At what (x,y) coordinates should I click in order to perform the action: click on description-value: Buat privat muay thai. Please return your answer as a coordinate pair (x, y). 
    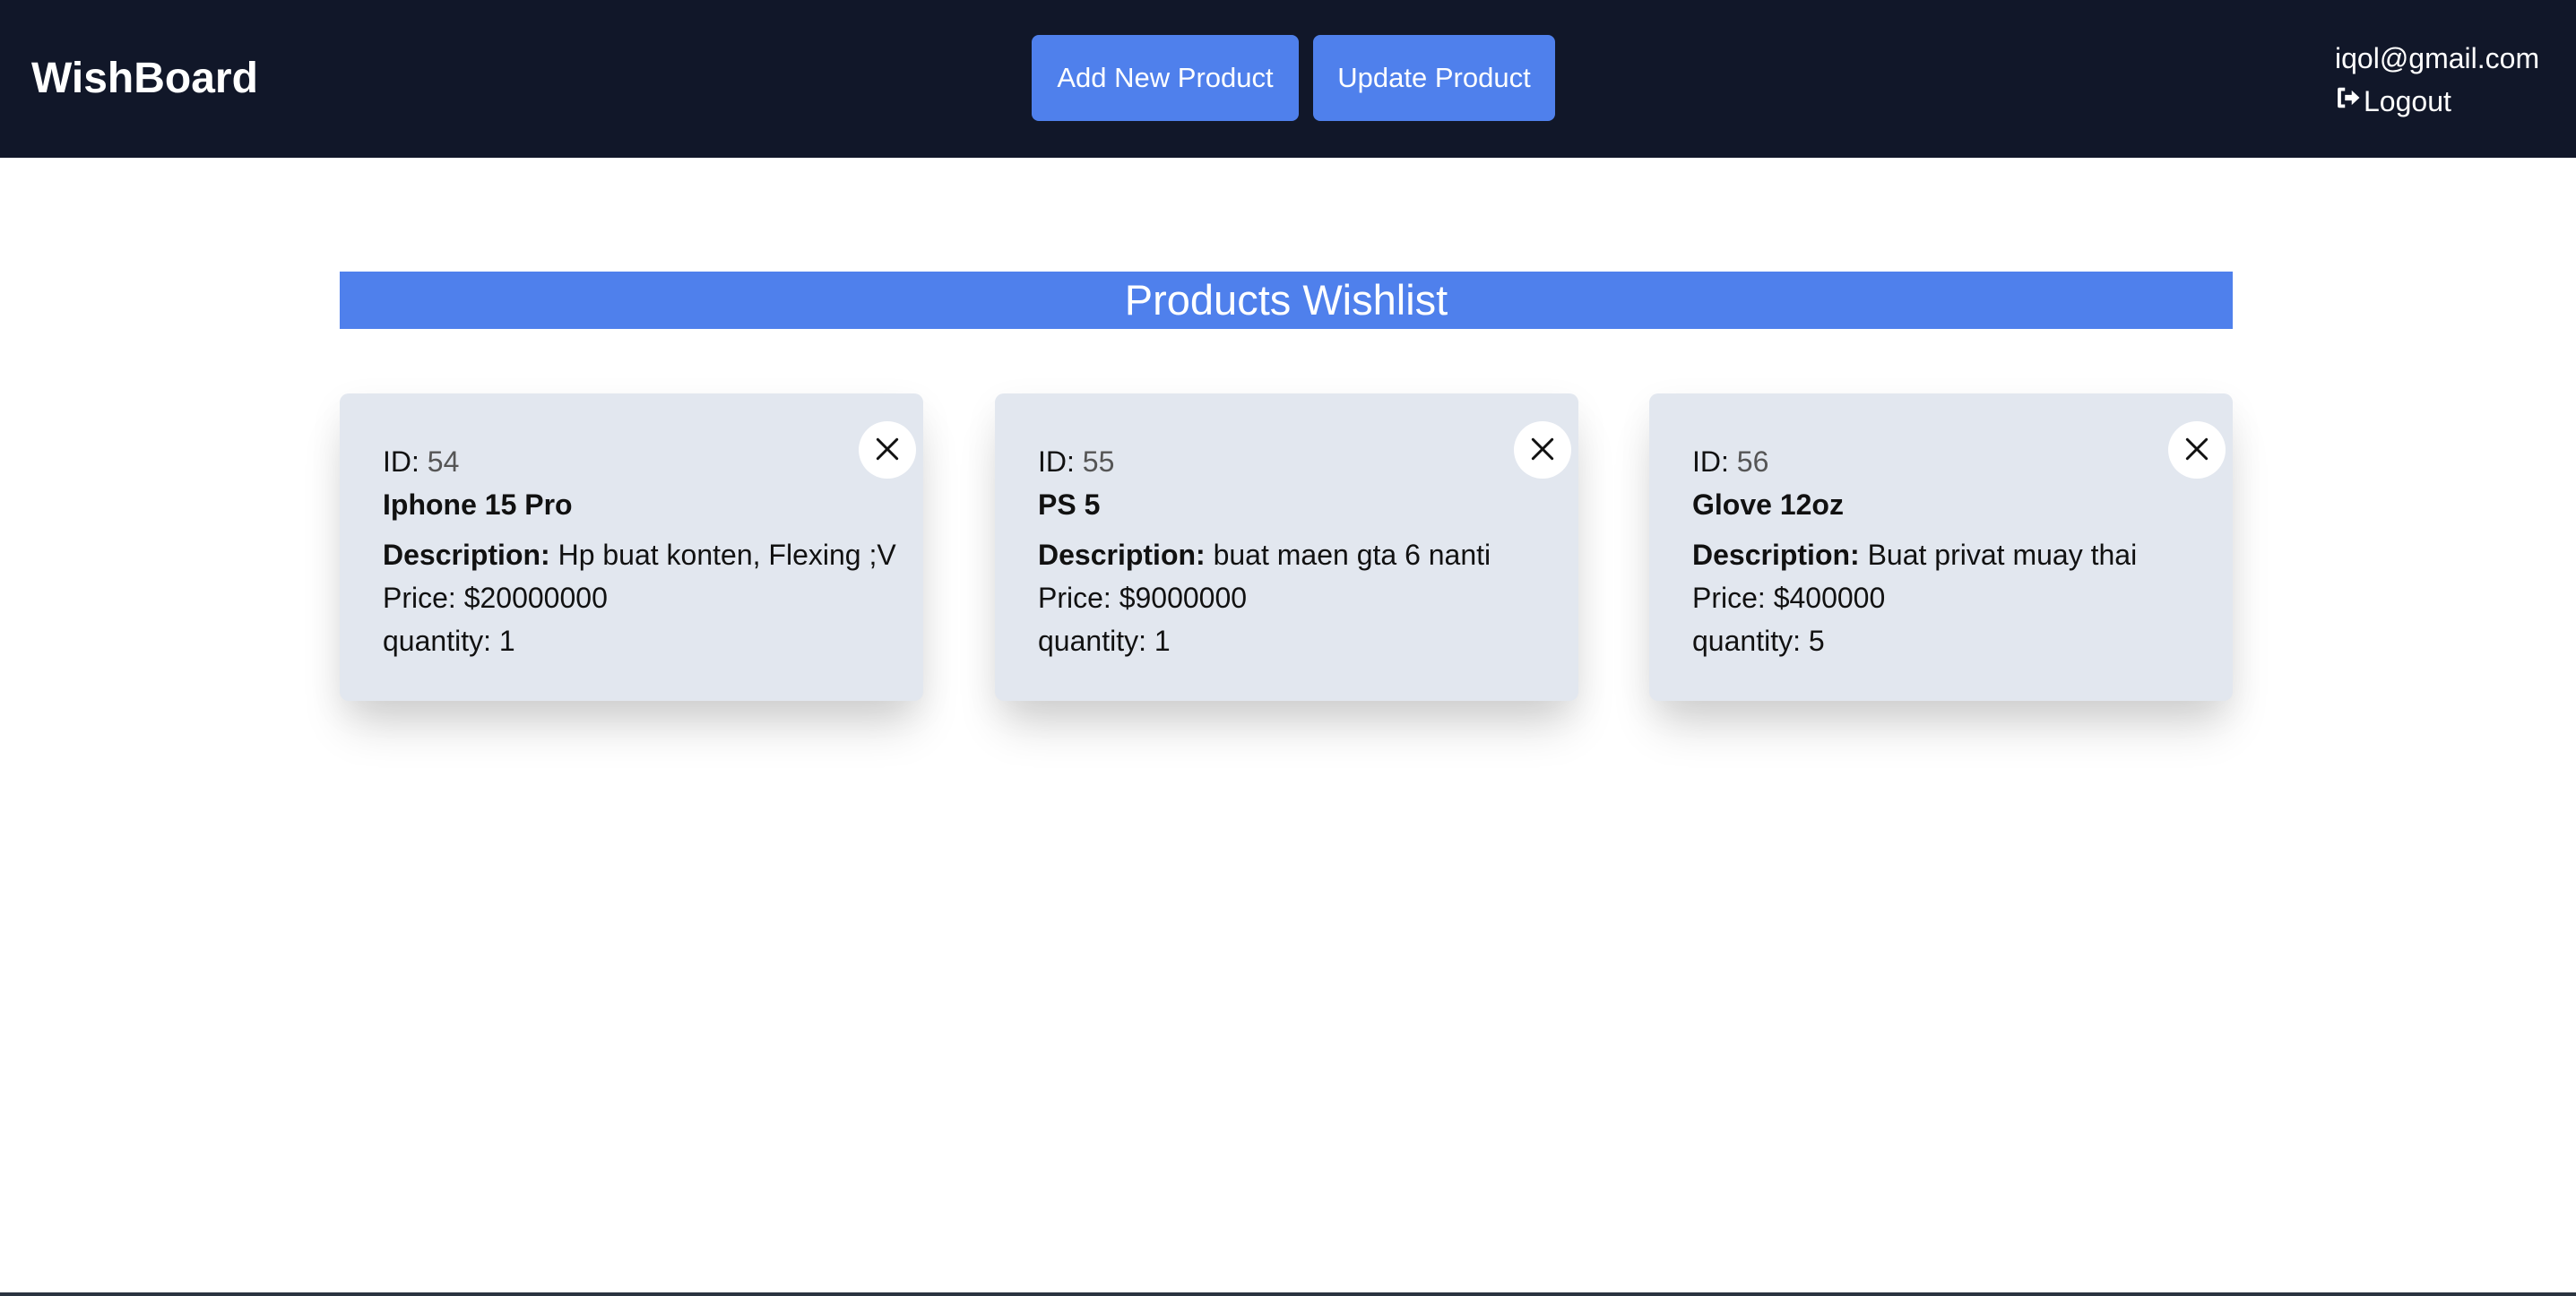
    Looking at the image, I should click on (2002, 555).